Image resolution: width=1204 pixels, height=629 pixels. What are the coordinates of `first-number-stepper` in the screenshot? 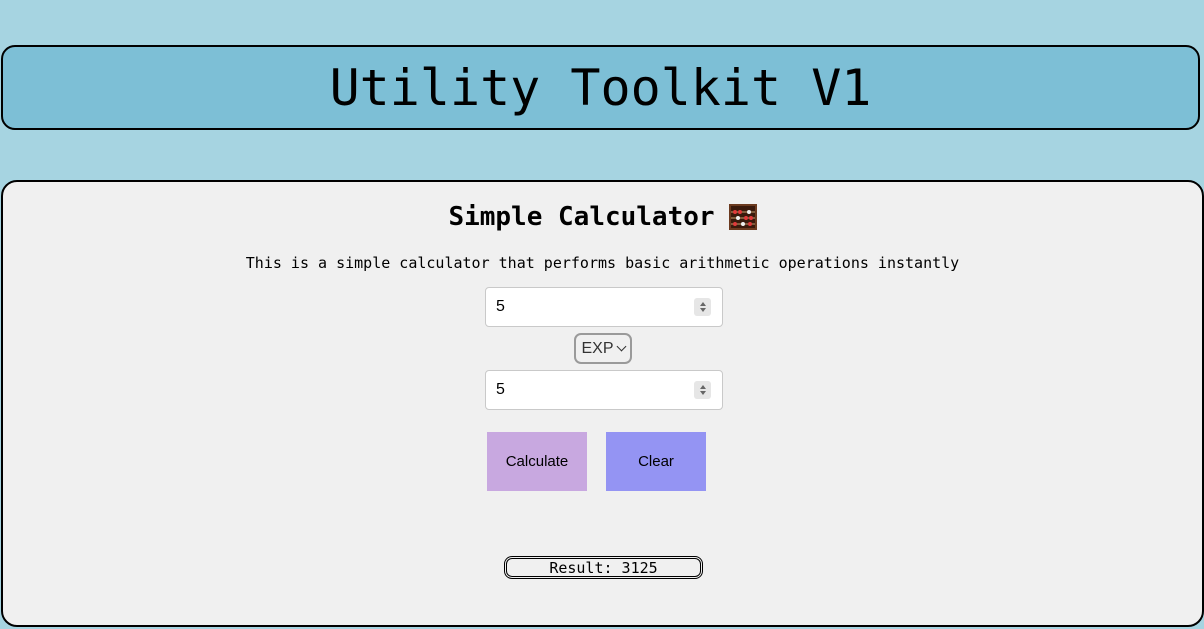 It's located at (702, 307).